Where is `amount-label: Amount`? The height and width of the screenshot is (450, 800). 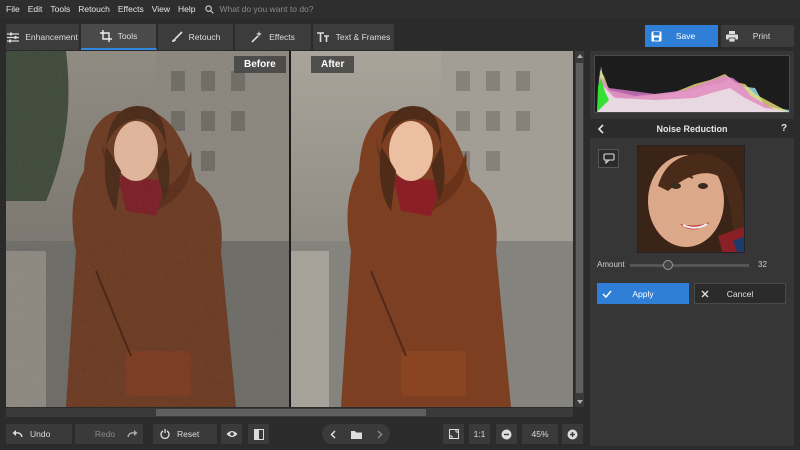
amount-label: Amount is located at coordinates (611, 264).